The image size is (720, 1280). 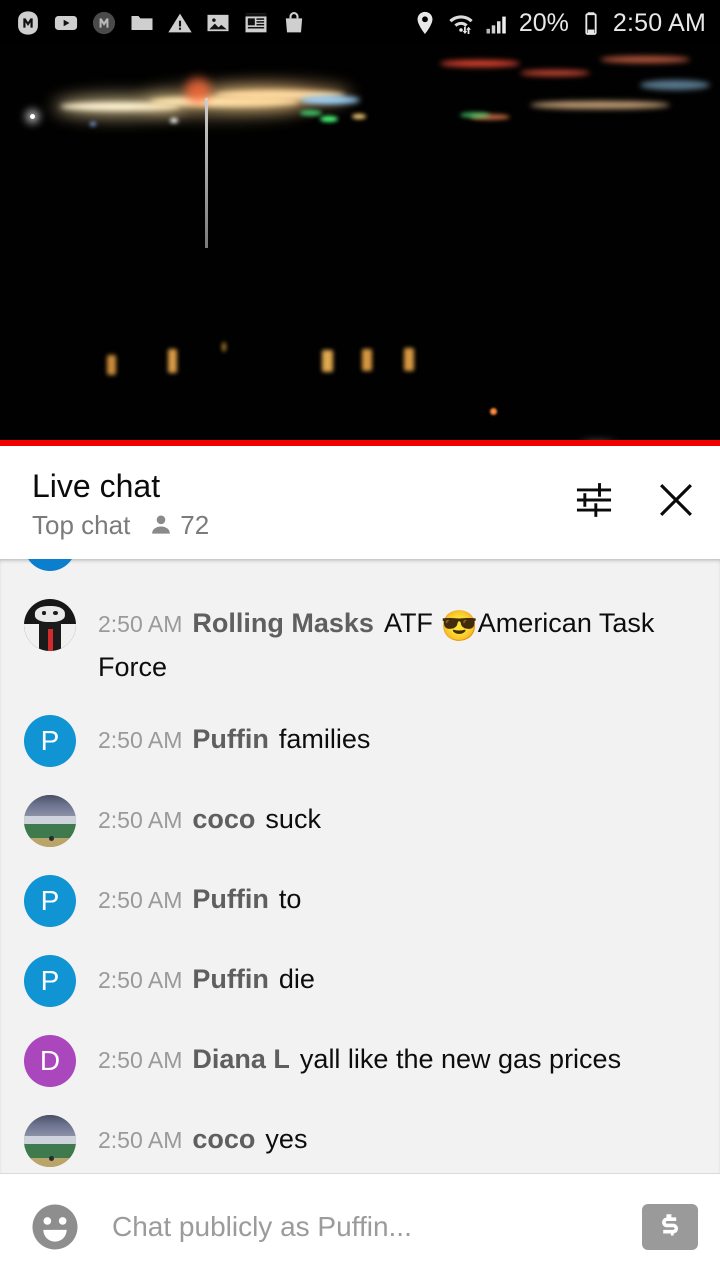 What do you see at coordinates (399, 897) in the screenshot?
I see `message-body: 2:50 AM Puffin to` at bounding box center [399, 897].